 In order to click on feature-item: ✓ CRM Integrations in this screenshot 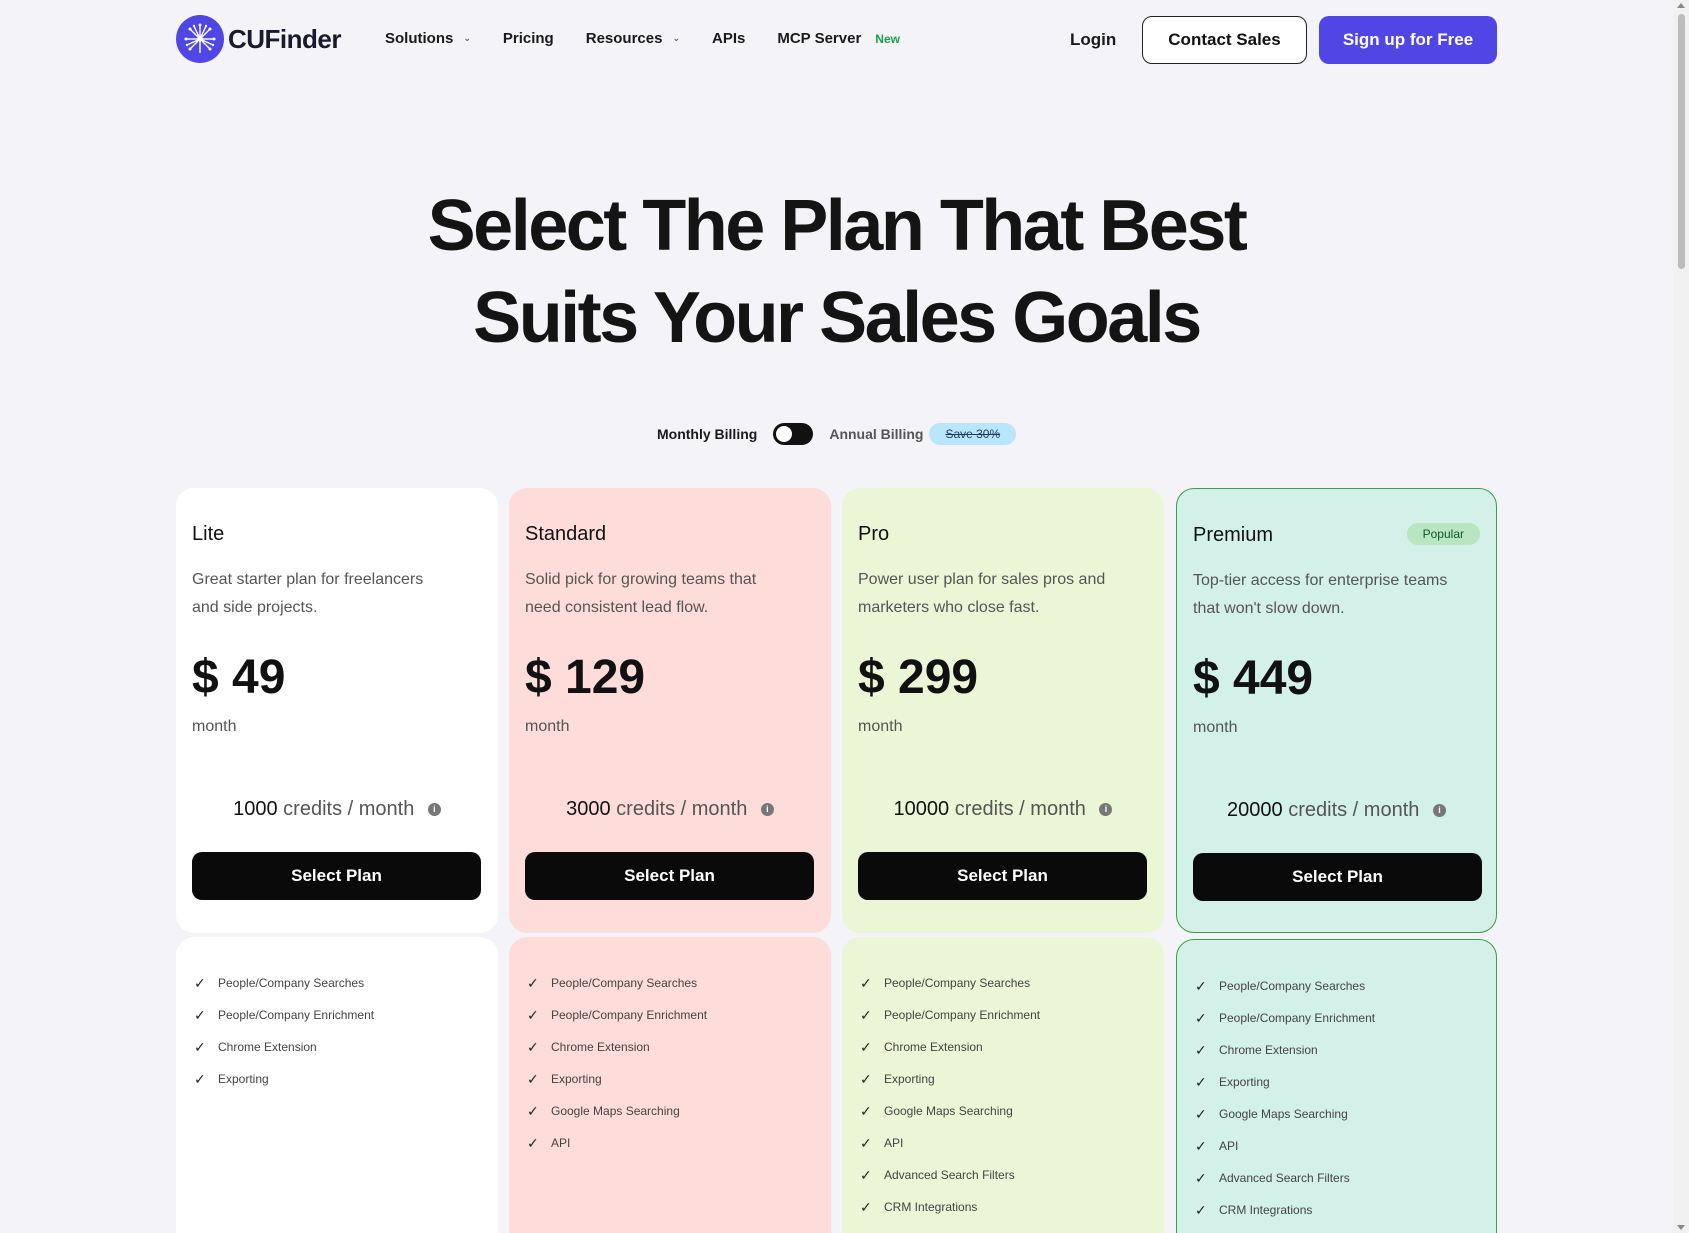, I will do `click(950, 1207)`.